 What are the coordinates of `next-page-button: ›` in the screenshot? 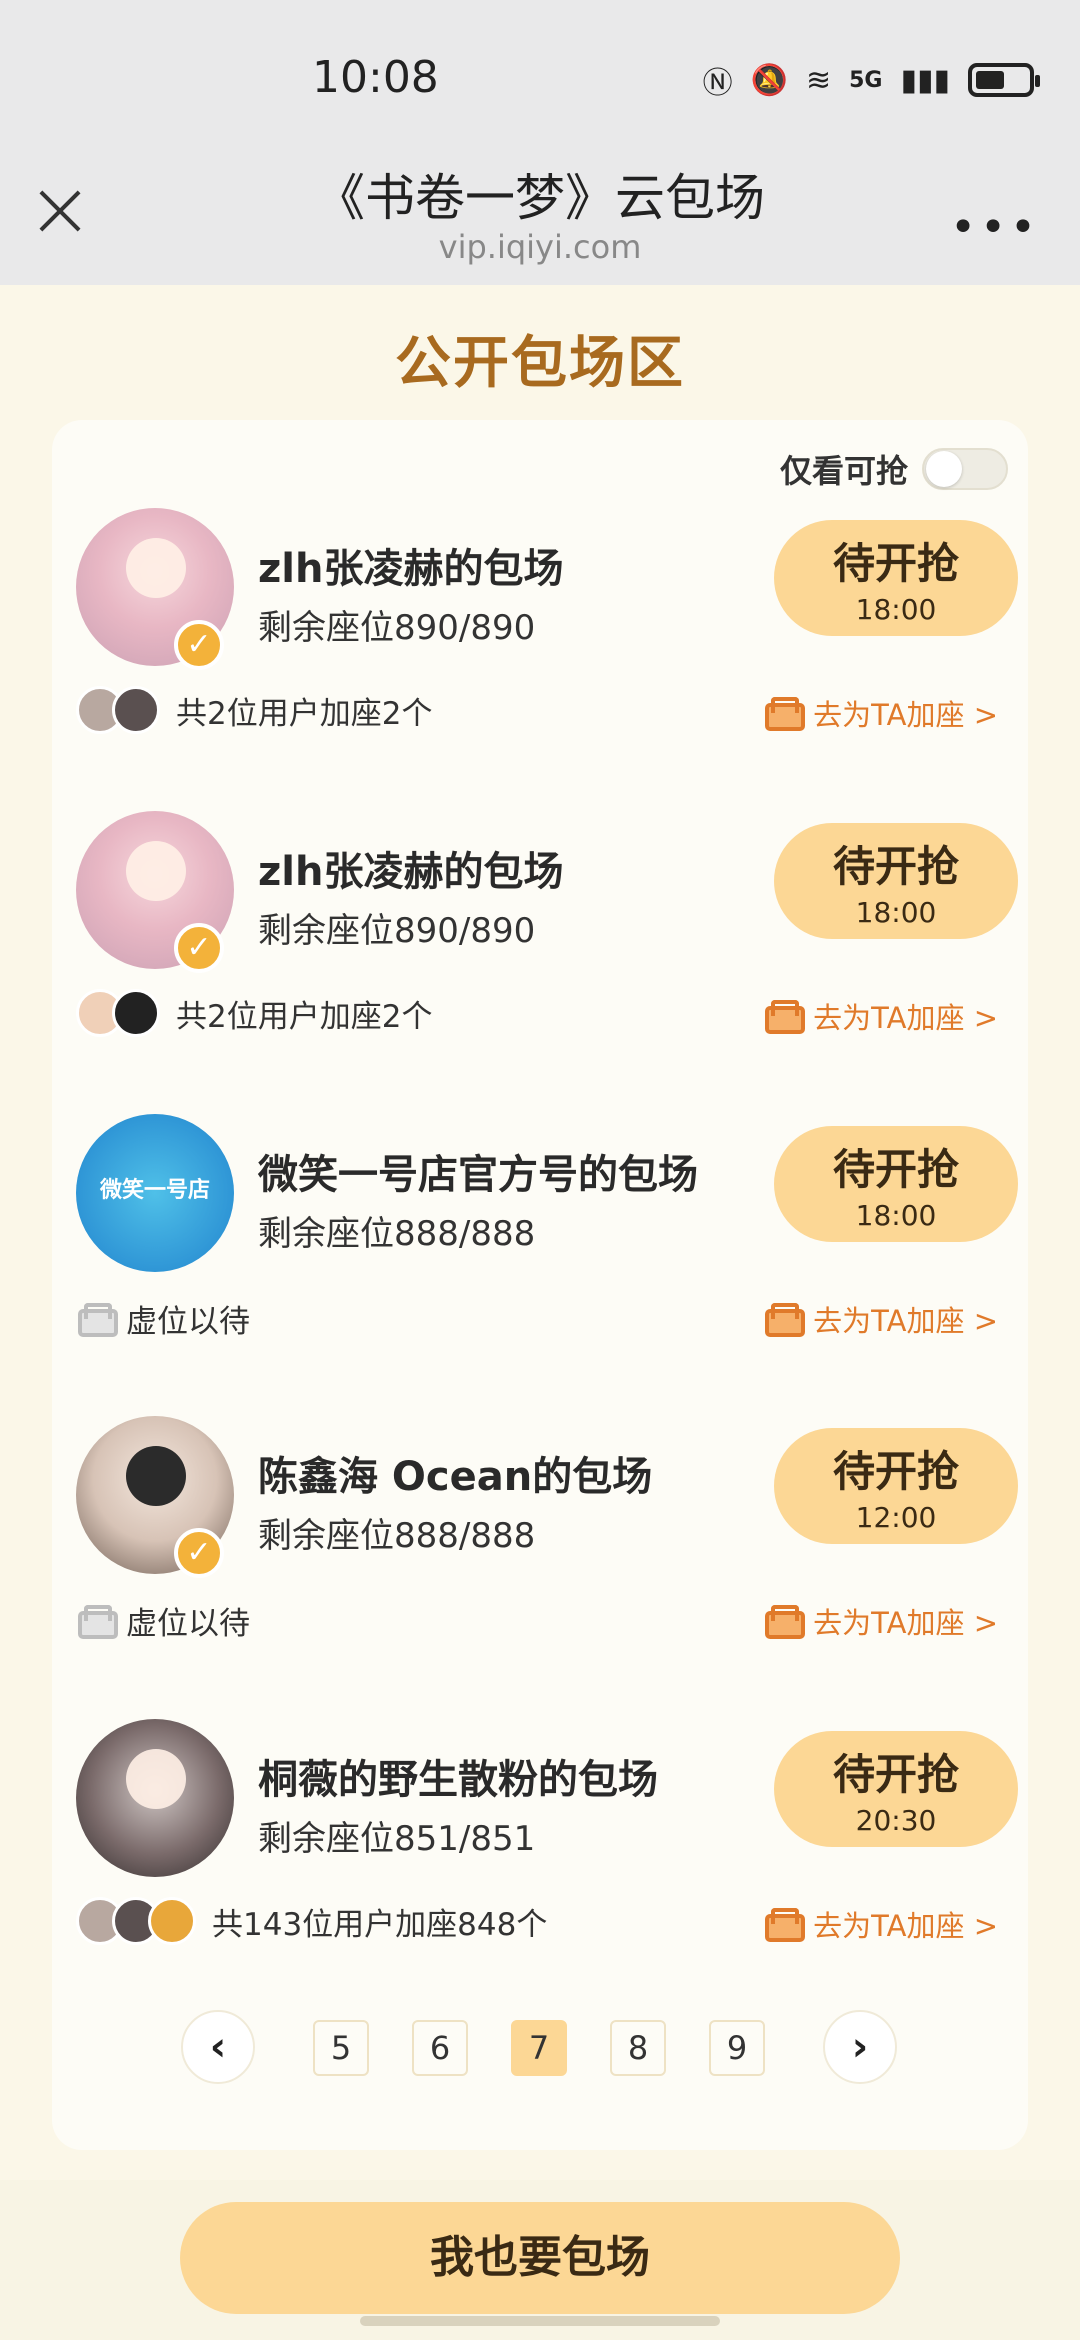 It's located at (860, 2047).